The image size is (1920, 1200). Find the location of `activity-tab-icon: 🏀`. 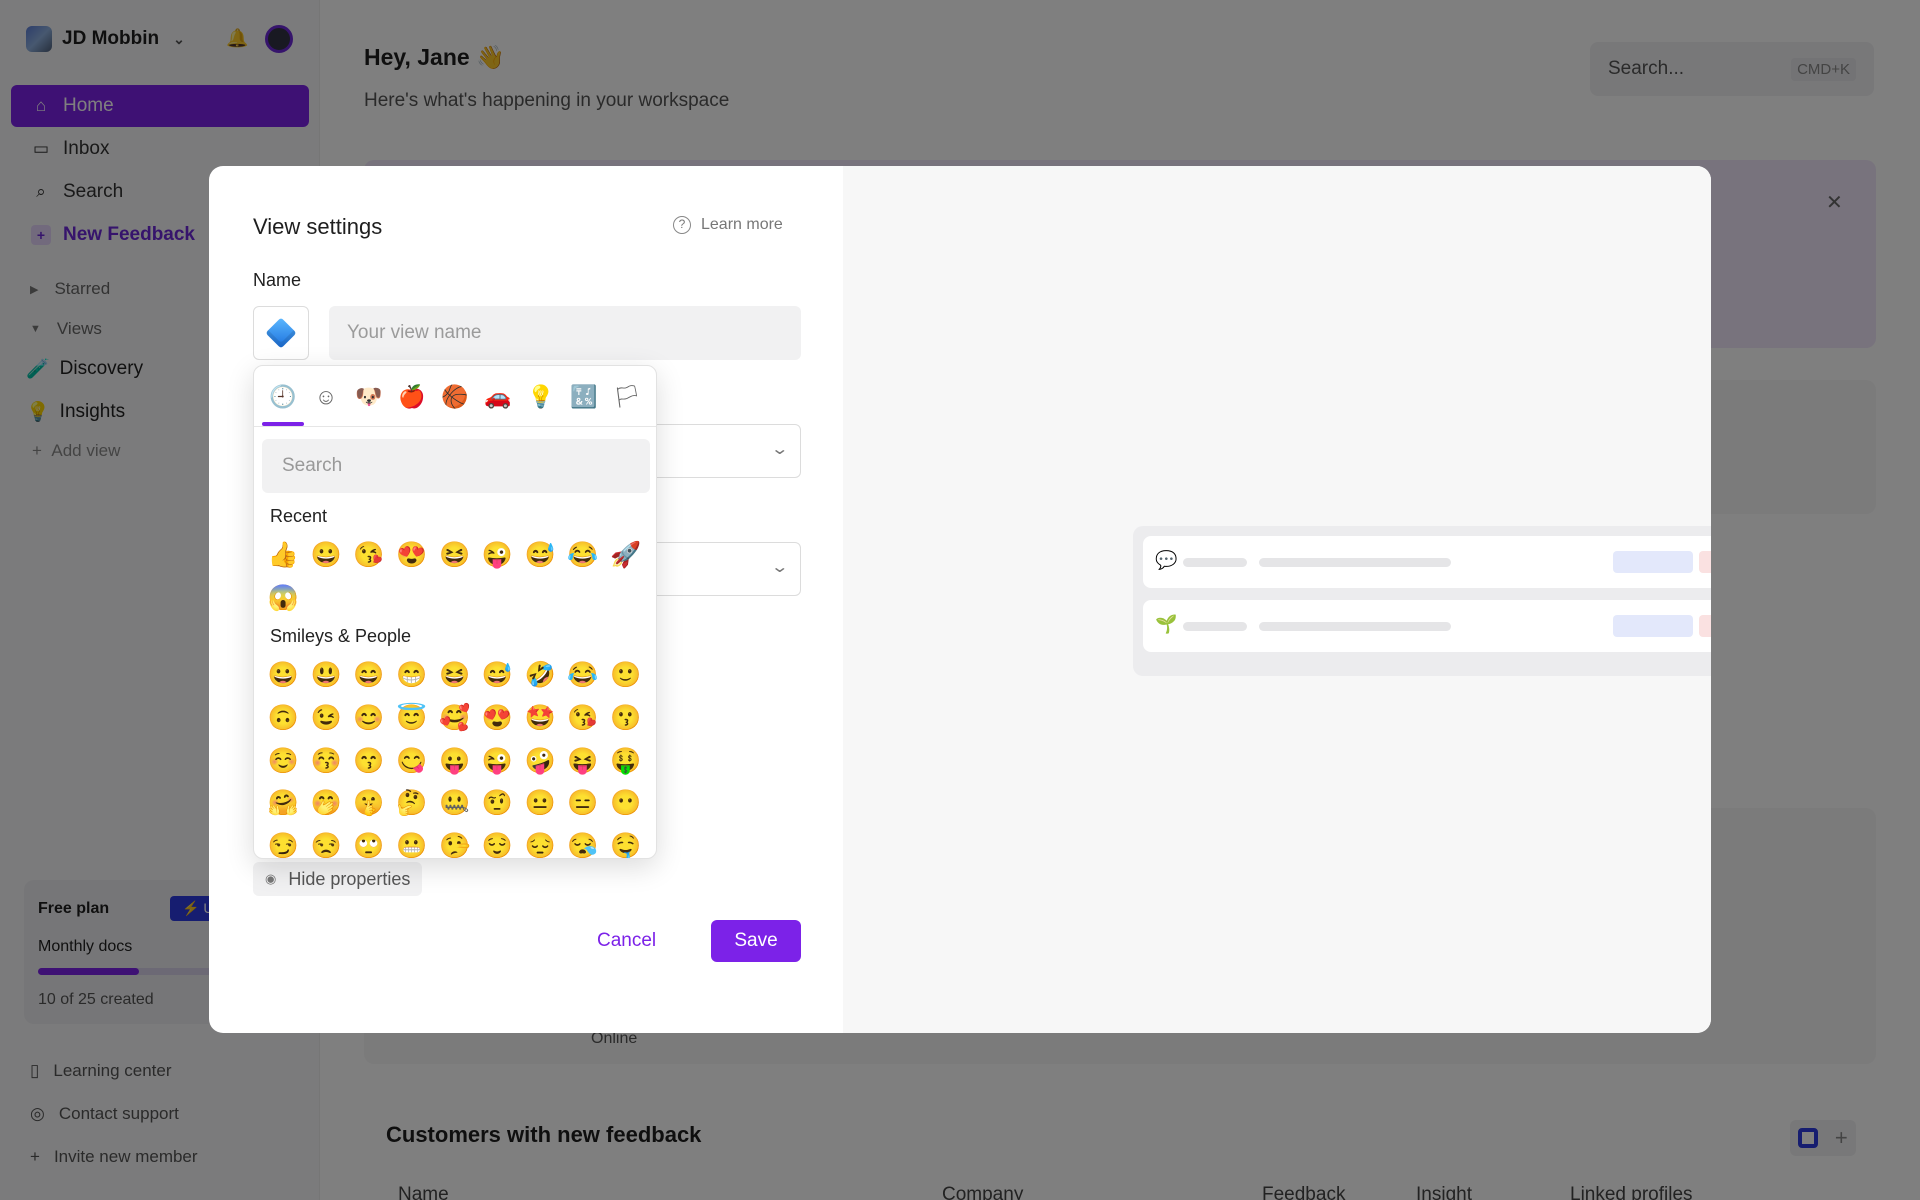

activity-tab-icon: 🏀 is located at coordinates (455, 397).